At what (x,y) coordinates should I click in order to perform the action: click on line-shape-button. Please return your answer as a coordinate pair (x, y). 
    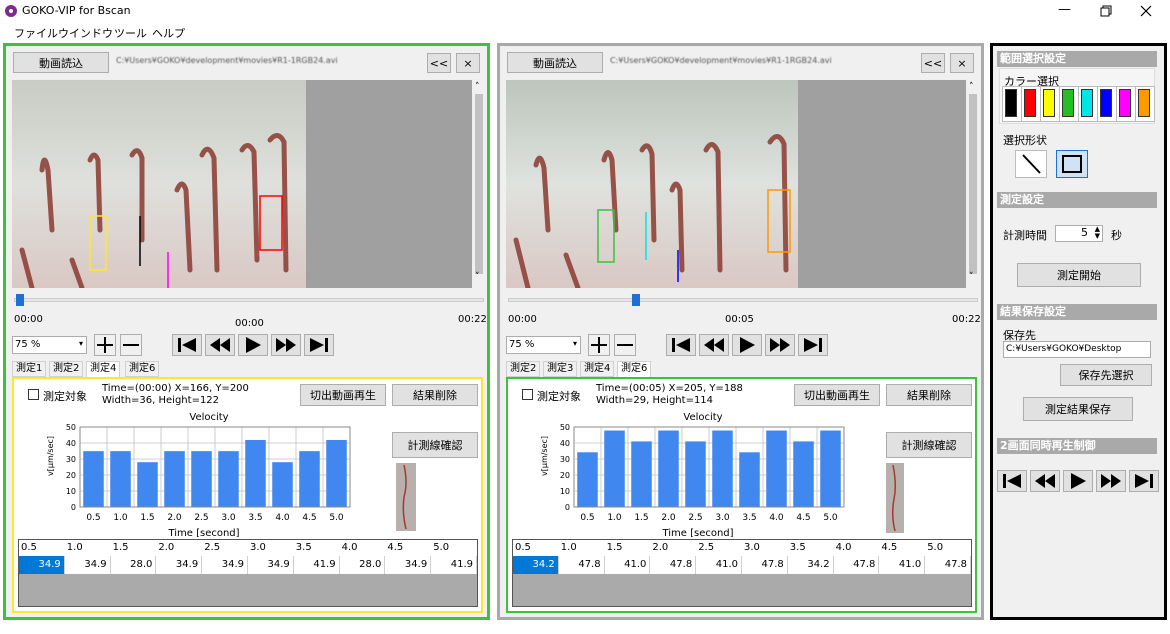
    Looking at the image, I should click on (1031, 164).